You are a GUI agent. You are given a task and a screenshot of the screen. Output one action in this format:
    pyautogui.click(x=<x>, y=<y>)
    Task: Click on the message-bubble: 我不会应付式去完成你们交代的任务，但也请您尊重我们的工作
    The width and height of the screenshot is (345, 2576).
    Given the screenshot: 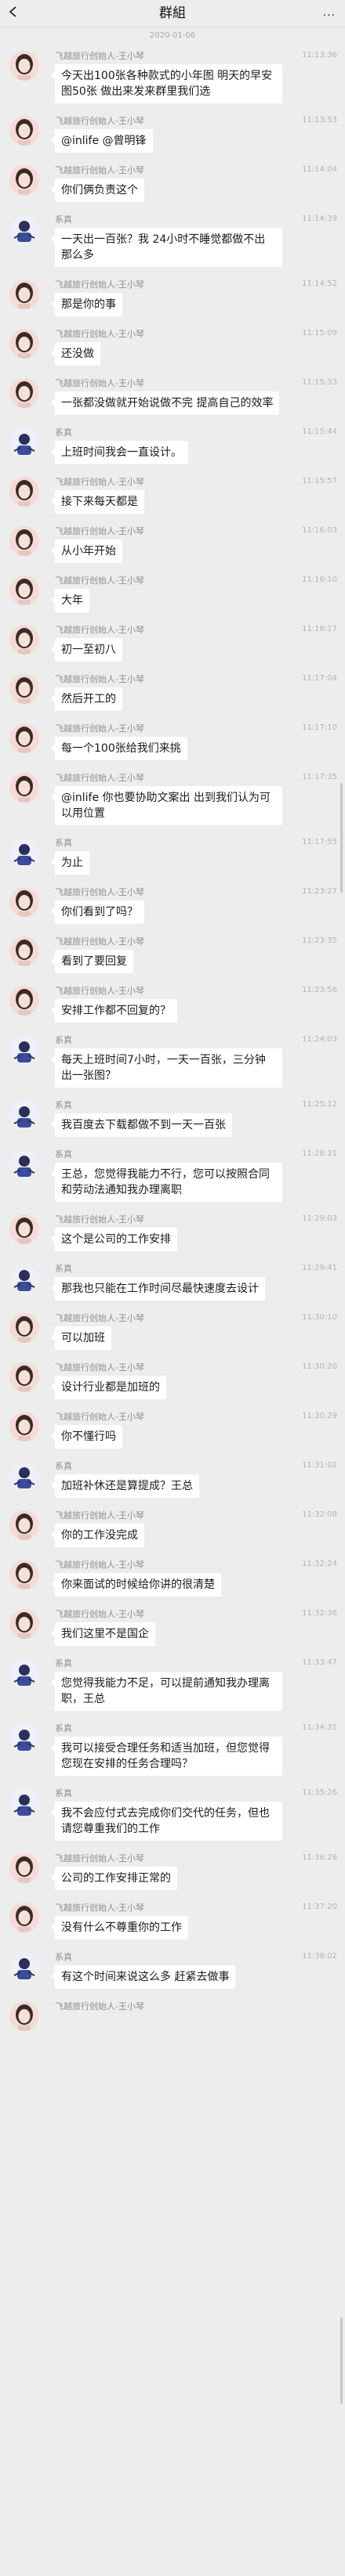 What is the action you would take?
    pyautogui.click(x=166, y=1821)
    